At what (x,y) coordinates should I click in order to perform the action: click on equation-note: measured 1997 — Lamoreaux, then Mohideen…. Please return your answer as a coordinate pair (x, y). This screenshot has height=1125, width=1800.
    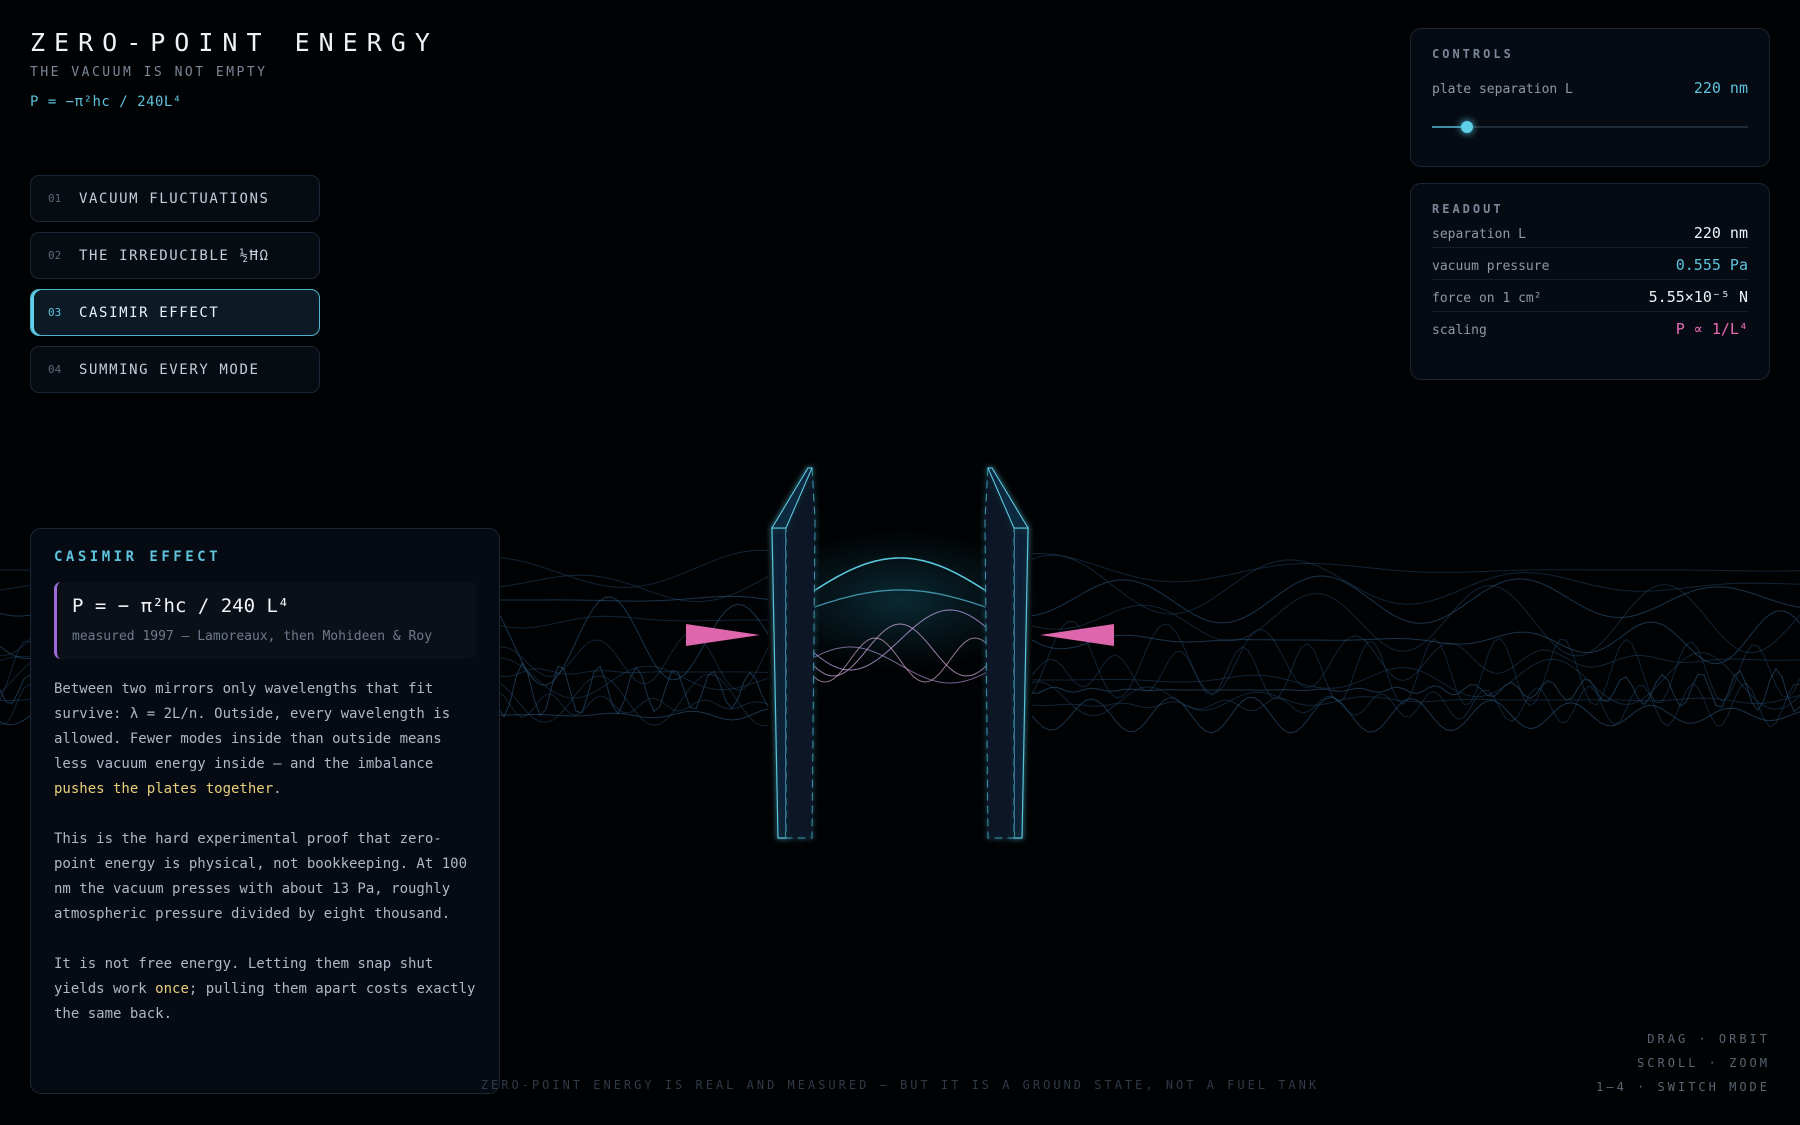
    Looking at the image, I should click on (252, 636).